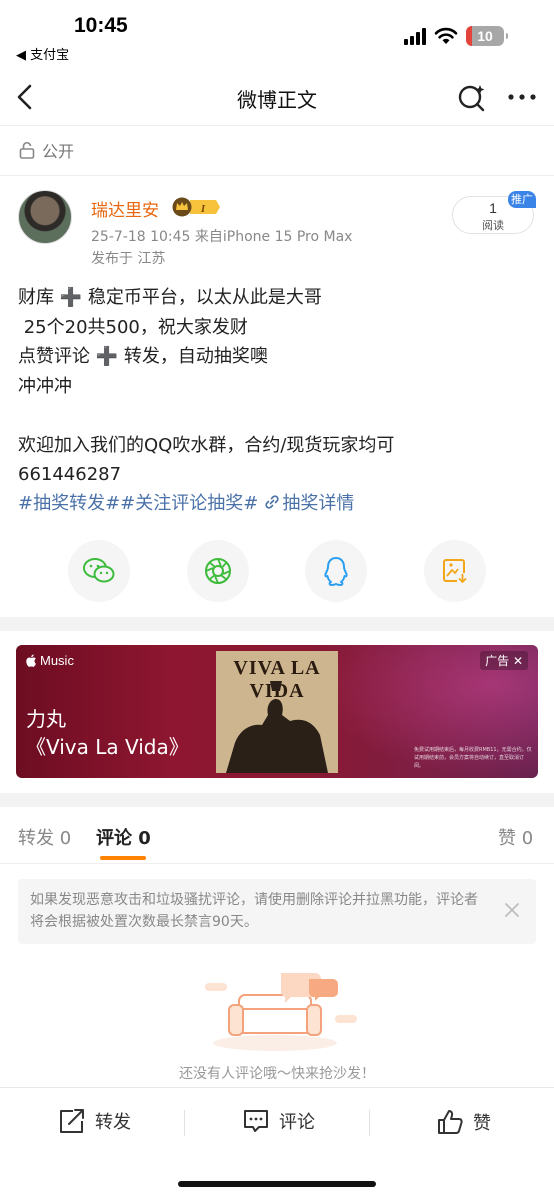 This screenshot has height=1200, width=554. What do you see at coordinates (203, 209) in the screenshot?
I see `svg-text: I` at bounding box center [203, 209].